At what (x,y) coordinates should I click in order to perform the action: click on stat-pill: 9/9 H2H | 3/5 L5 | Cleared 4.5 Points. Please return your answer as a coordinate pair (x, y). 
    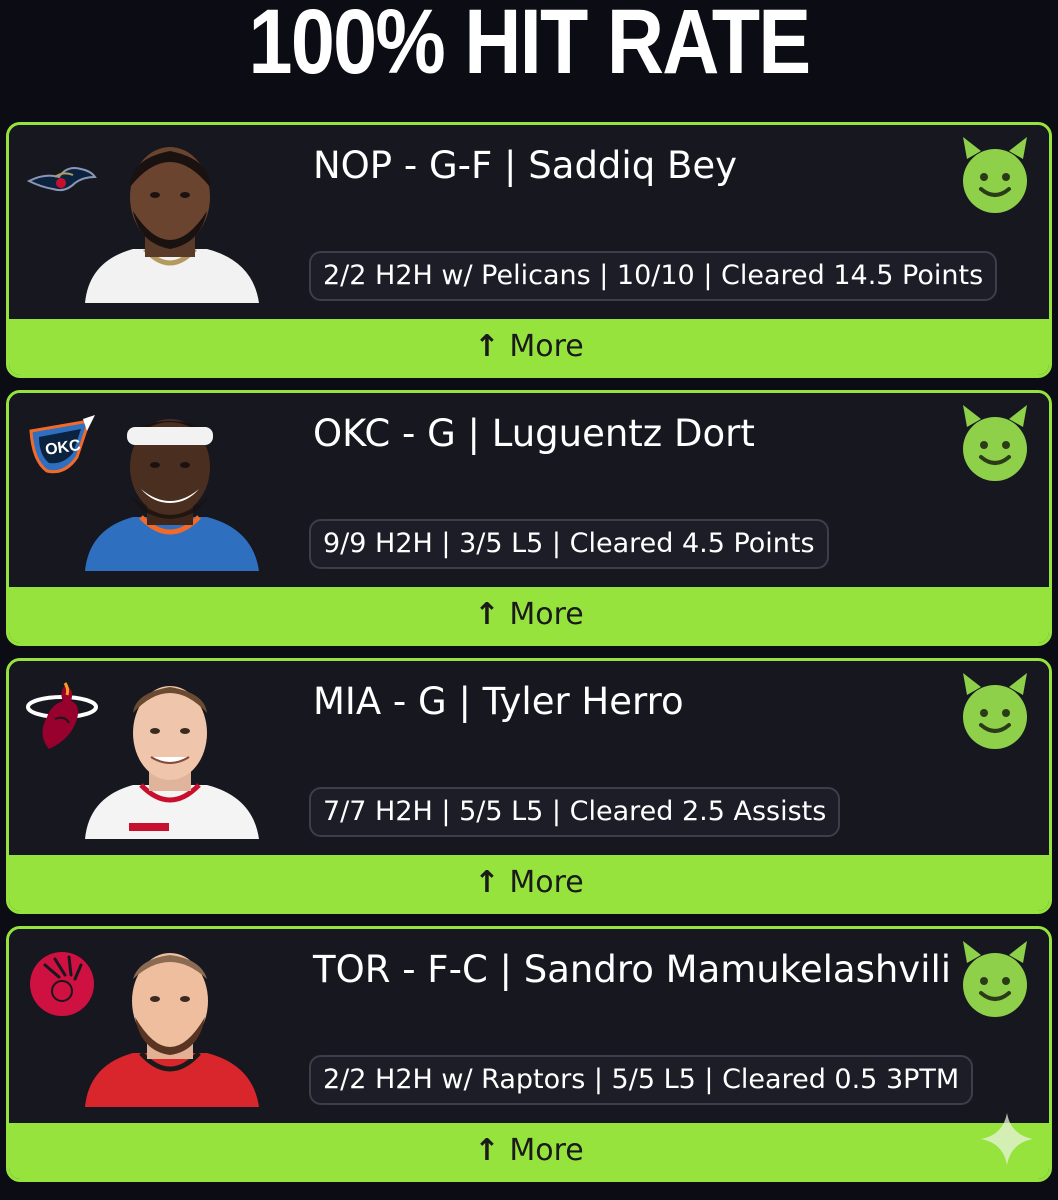
    Looking at the image, I should click on (569, 544).